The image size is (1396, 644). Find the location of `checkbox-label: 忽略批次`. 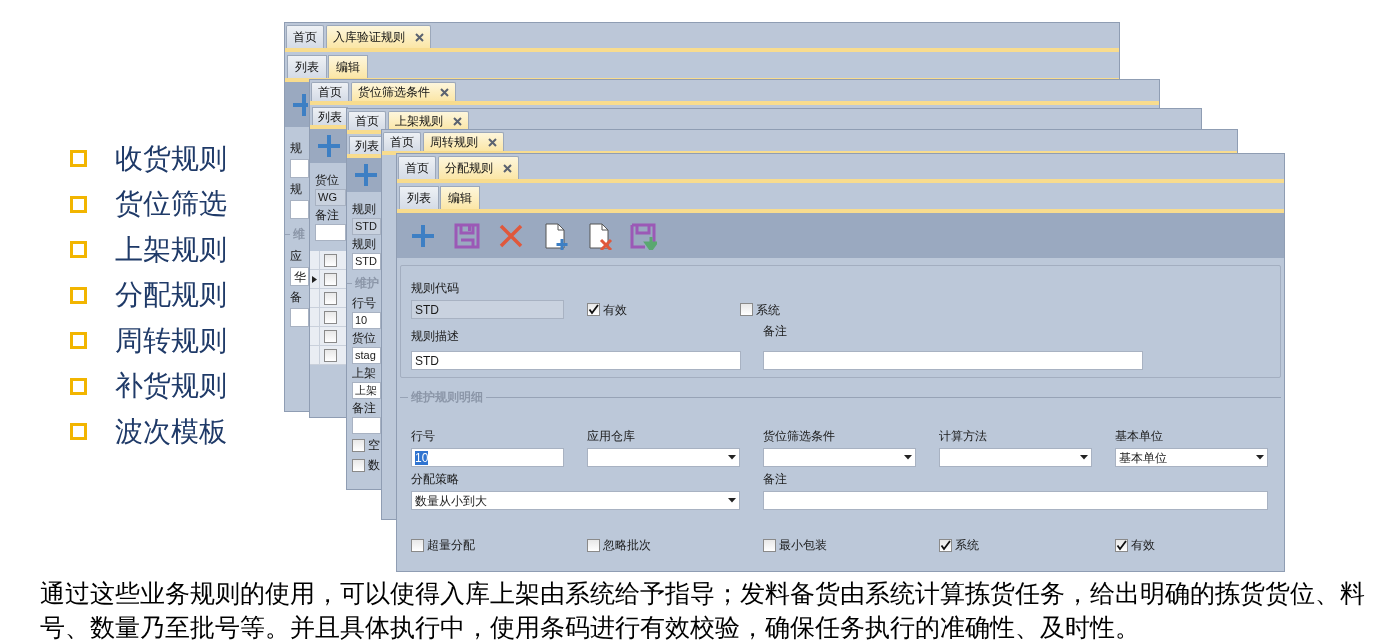

checkbox-label: 忽略批次 is located at coordinates (627, 545).